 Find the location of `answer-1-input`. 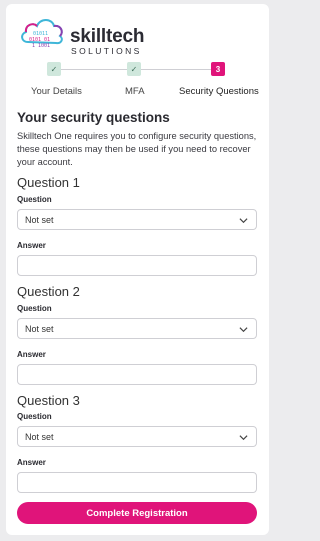

answer-1-input is located at coordinates (137, 265).